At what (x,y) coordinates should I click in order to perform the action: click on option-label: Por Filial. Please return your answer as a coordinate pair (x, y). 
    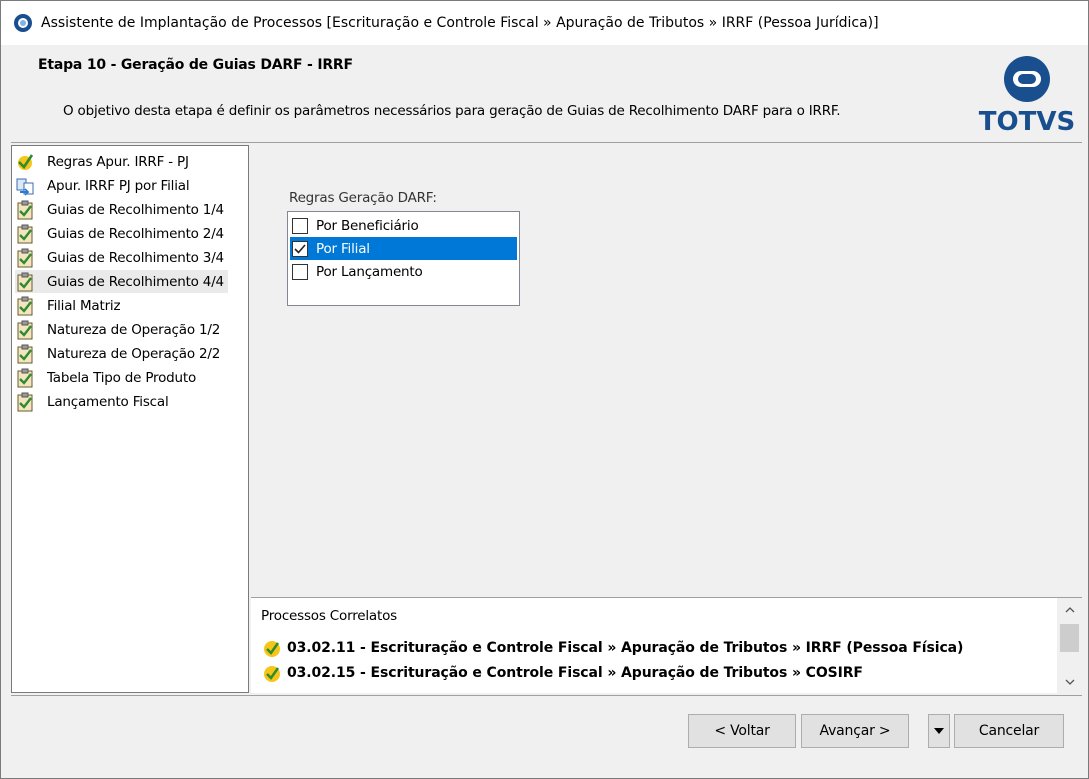
    Looking at the image, I should click on (343, 248).